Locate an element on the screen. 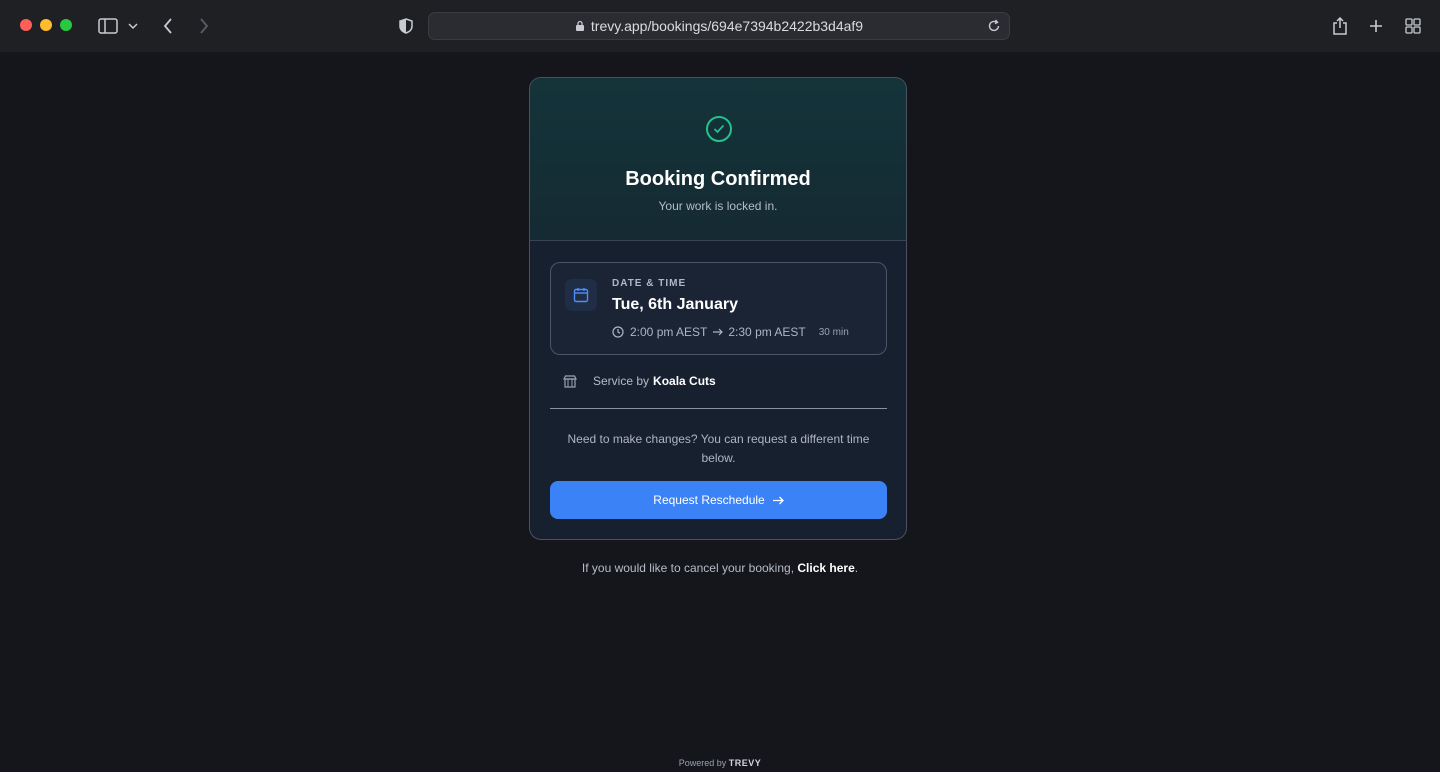  check-circle-icon is located at coordinates (719, 129).